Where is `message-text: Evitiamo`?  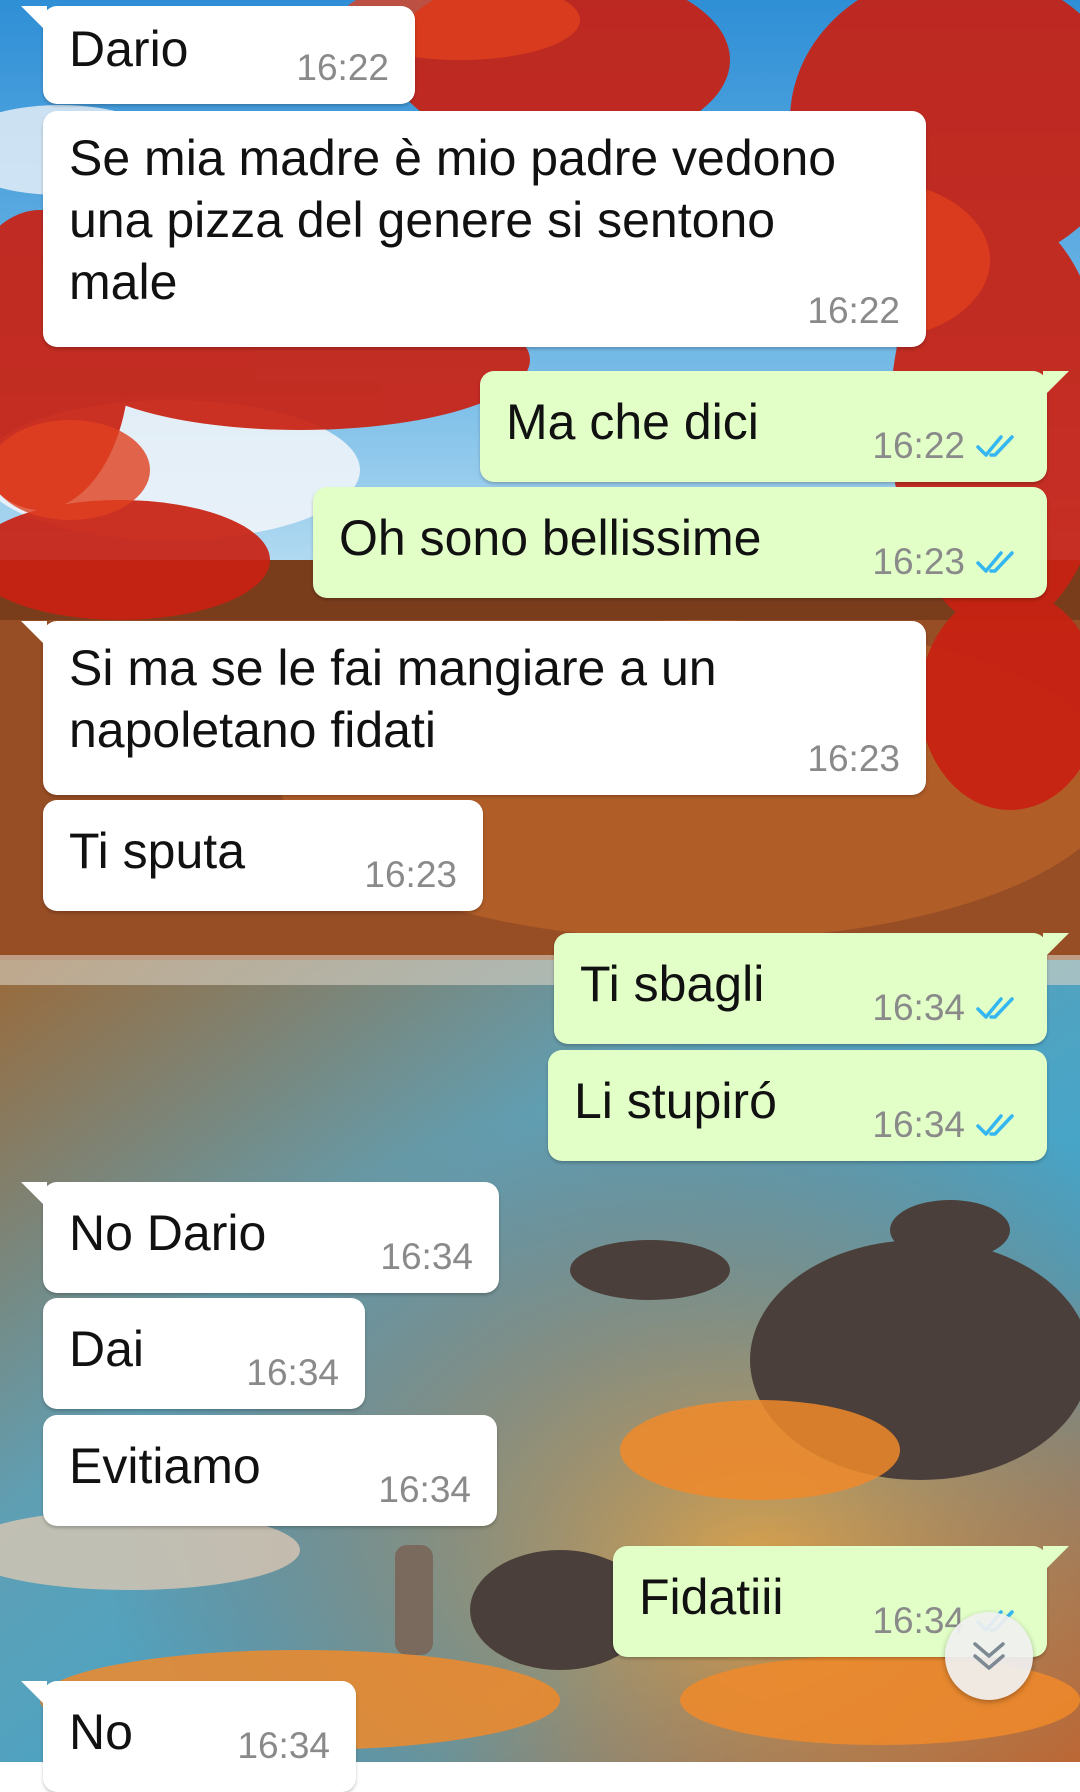 message-text: Evitiamo is located at coordinates (165, 1466).